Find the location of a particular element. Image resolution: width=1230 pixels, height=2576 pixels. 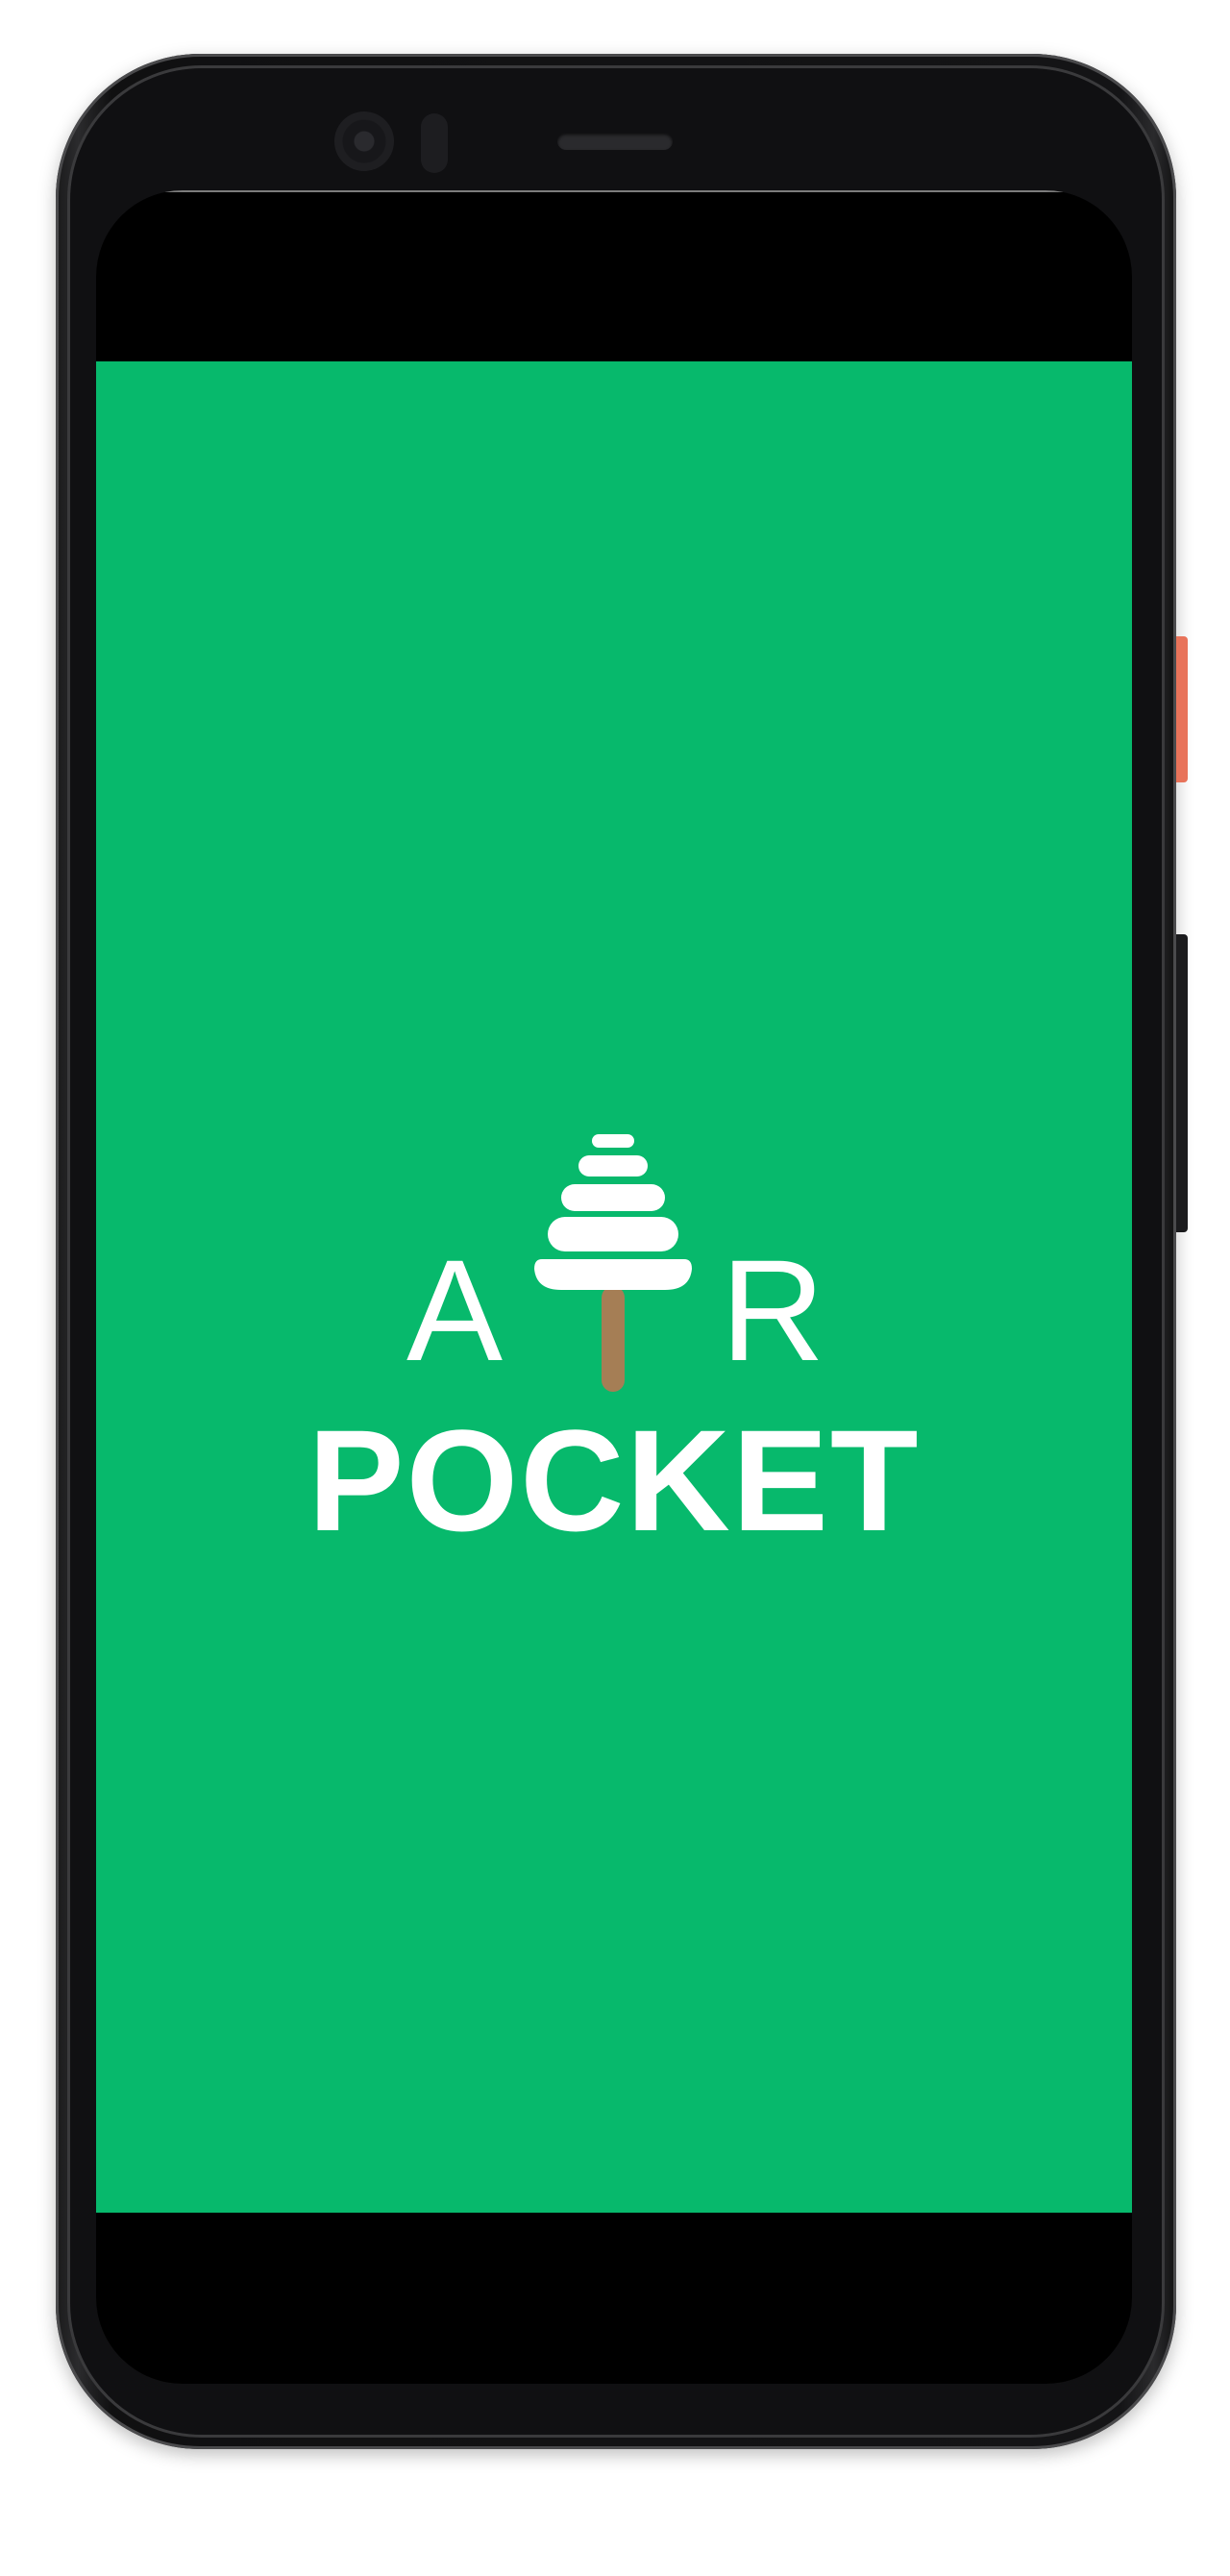

screen-edge-highlight is located at coordinates (614, 191).